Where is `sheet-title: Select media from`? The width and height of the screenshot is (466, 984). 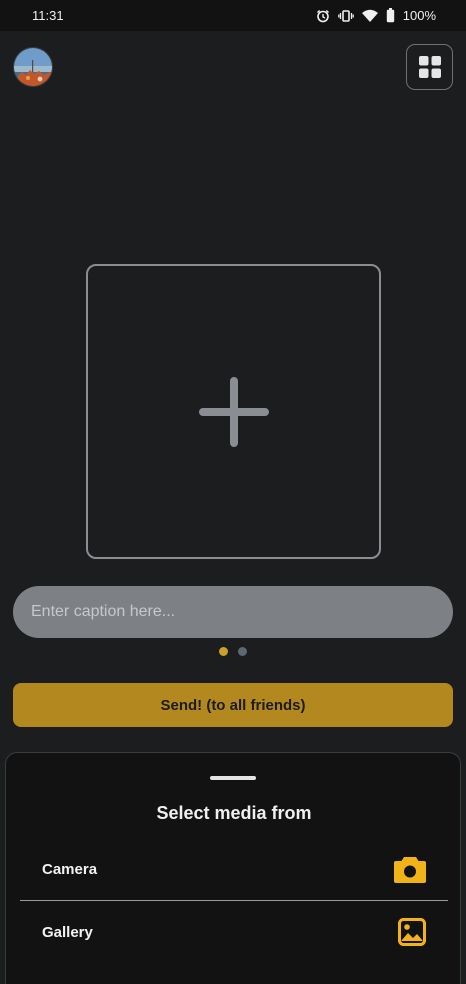
sheet-title: Select media from is located at coordinates (234, 813).